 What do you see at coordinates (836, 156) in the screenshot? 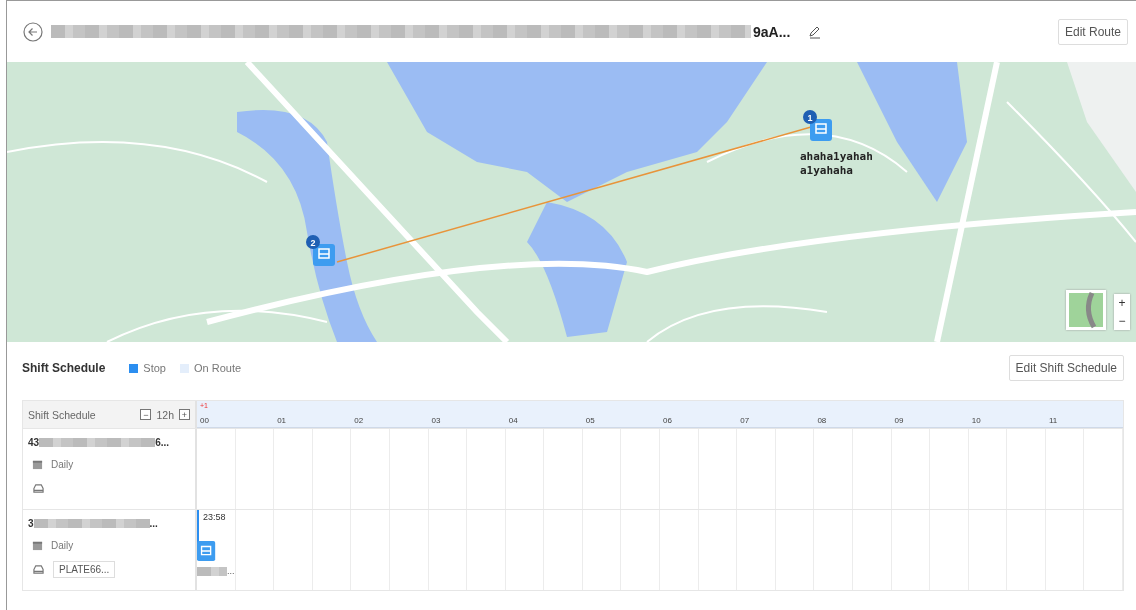
I see `stop-label: ahaha1yahah` at bounding box center [836, 156].